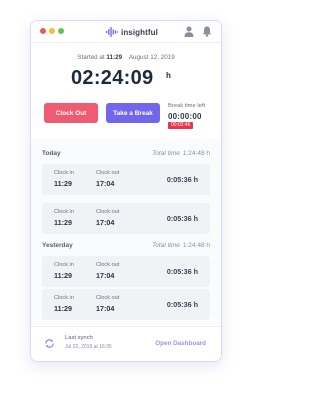  I want to click on last-sync-time: Jul 22, 2019 at 16:35, so click(88, 347).